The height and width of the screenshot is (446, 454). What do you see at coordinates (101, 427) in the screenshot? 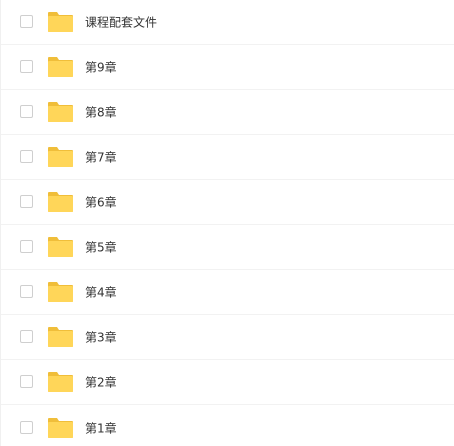
I see `file-name: 第1章` at bounding box center [101, 427].